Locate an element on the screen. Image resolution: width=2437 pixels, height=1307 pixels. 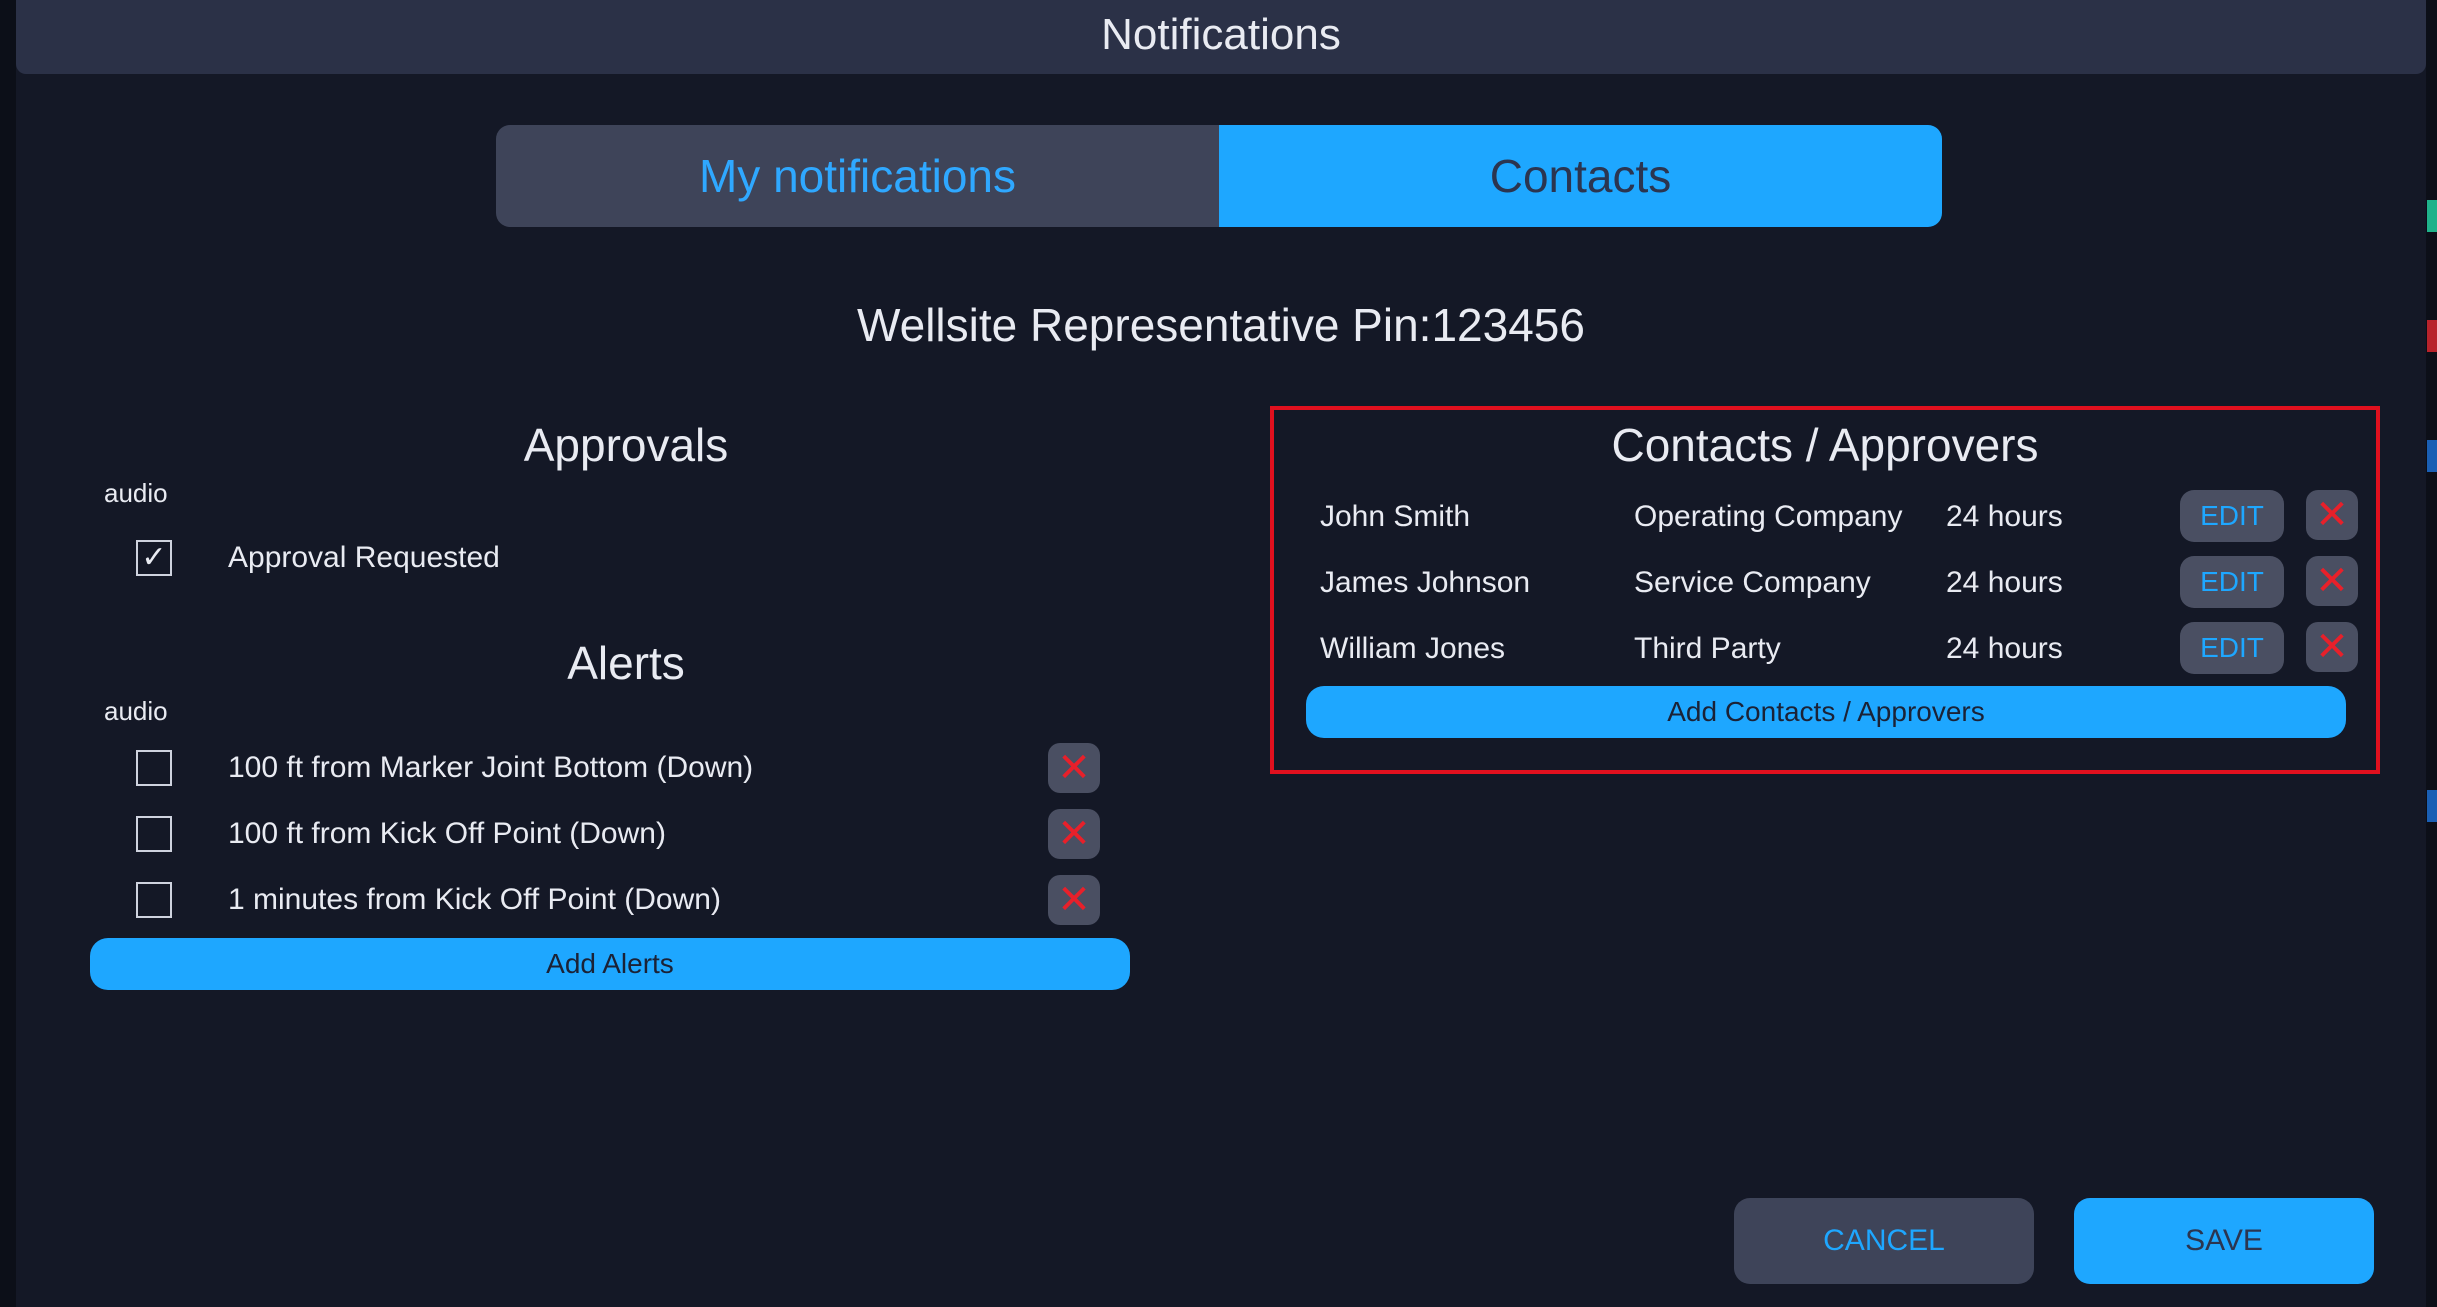
contact-name: James Johnson is located at coordinates (1425, 582).